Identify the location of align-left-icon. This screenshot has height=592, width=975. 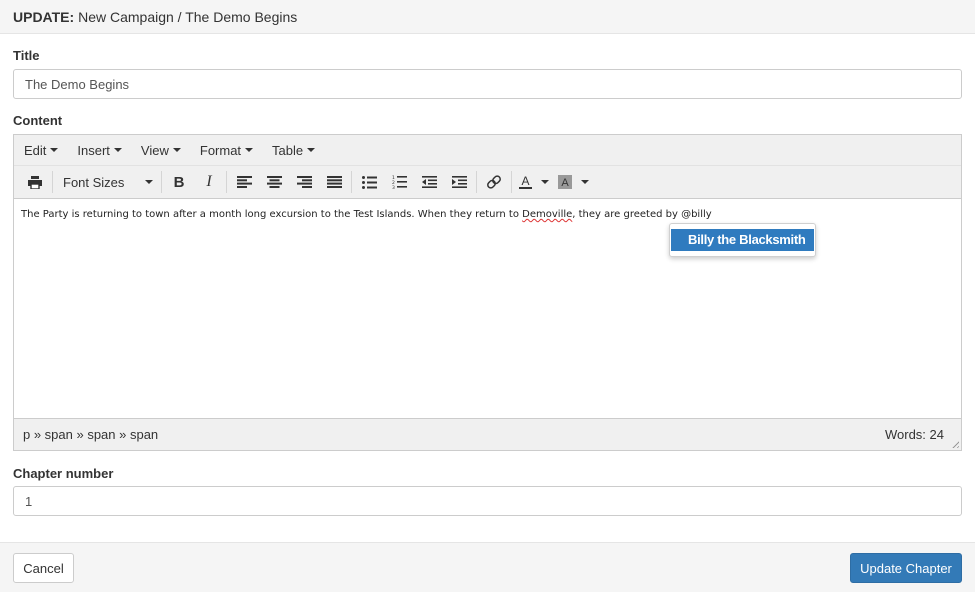
(244, 182).